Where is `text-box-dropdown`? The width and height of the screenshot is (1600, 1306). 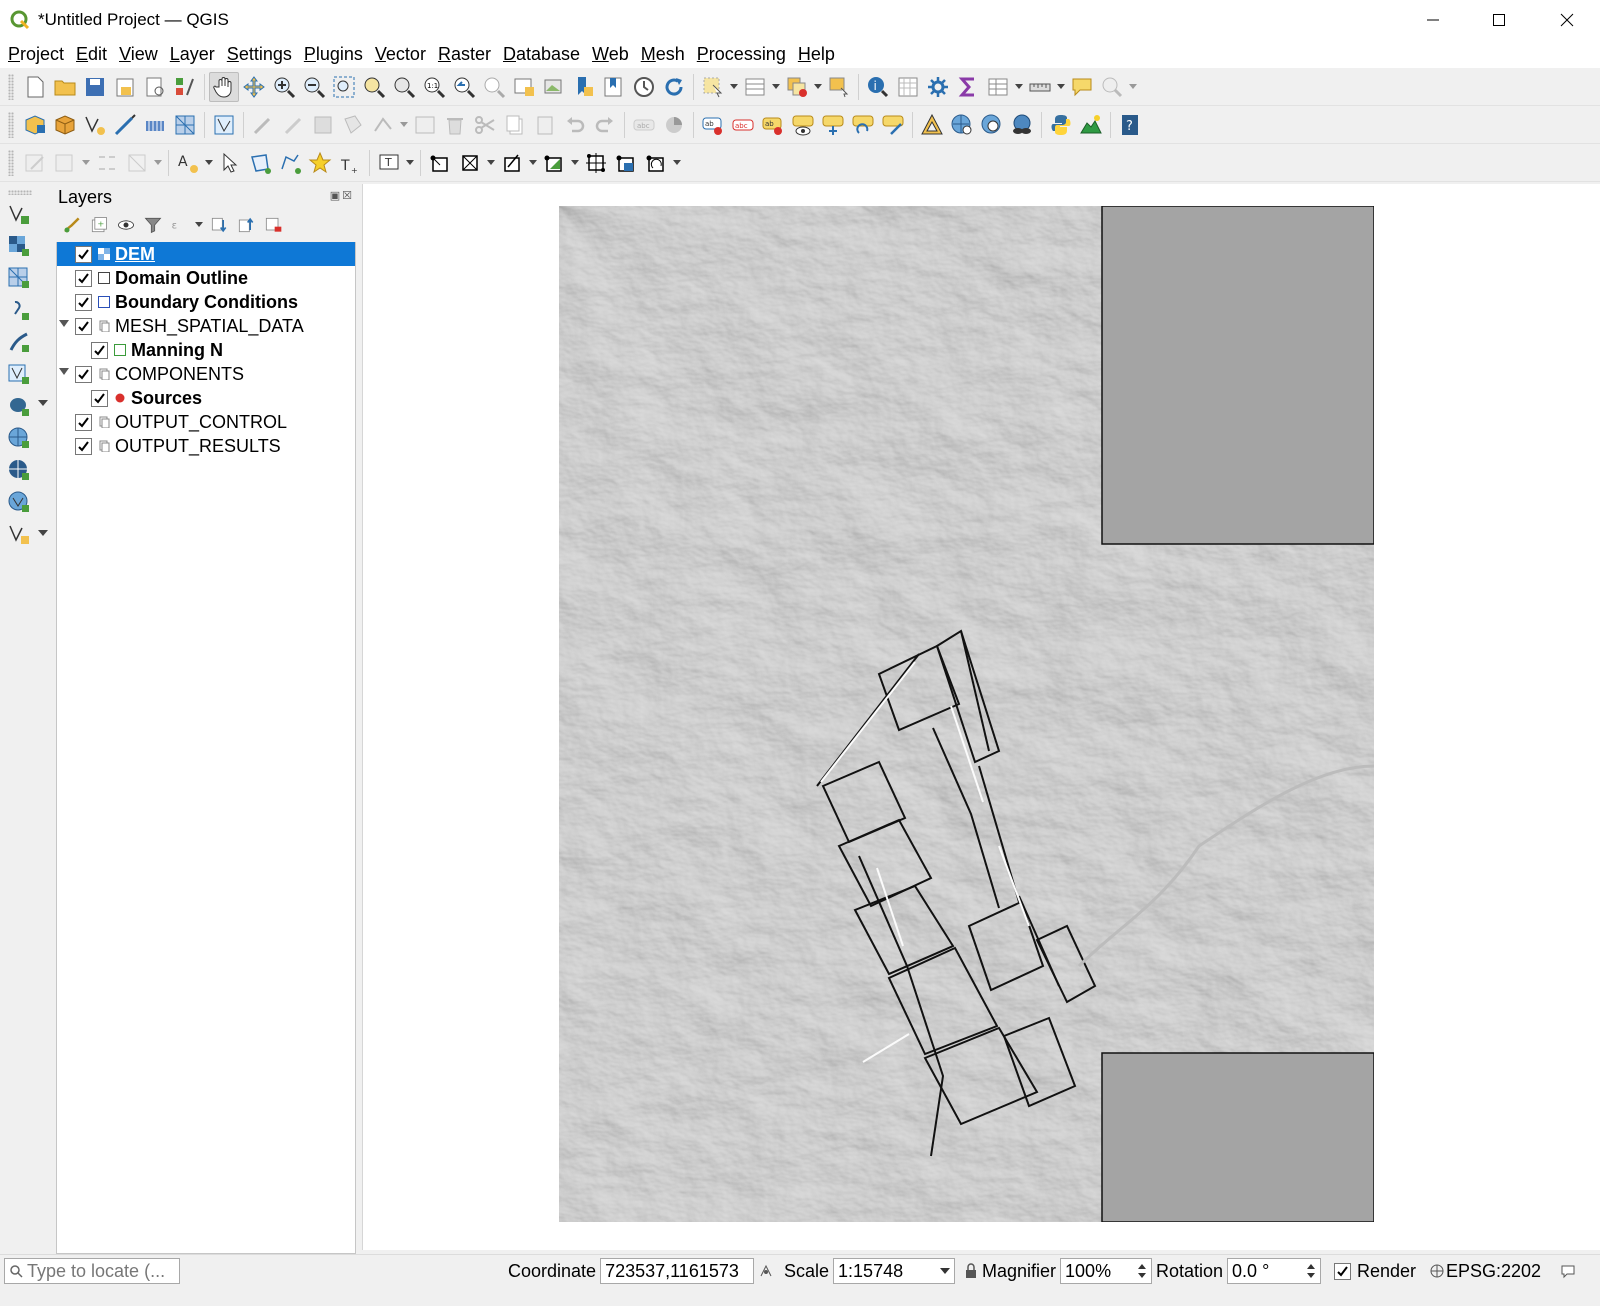
text-box-dropdown is located at coordinates (410, 163).